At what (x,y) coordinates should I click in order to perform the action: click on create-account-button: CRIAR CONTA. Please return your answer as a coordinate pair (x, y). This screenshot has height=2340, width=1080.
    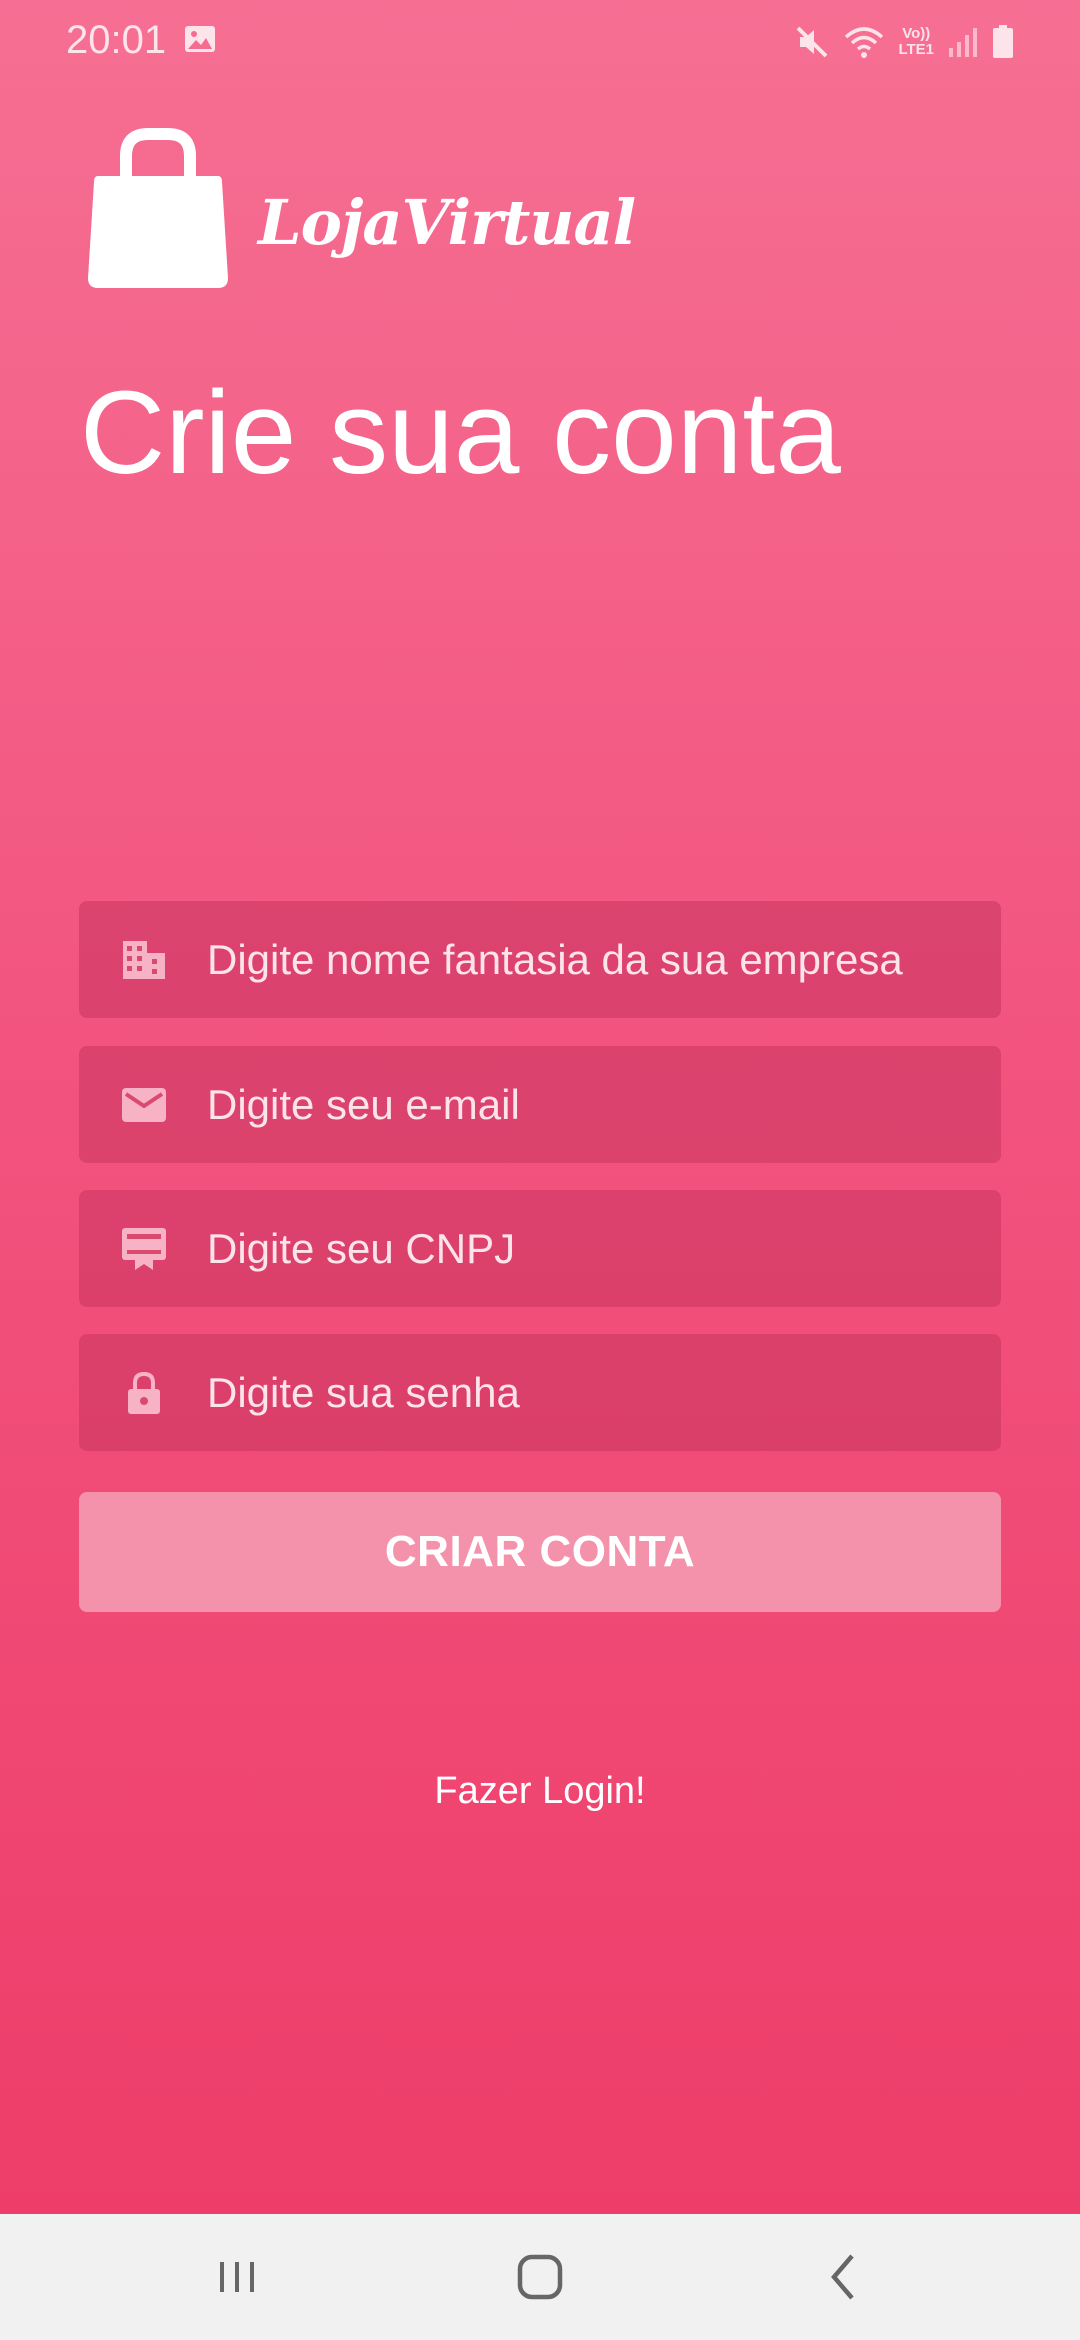
    Looking at the image, I should click on (540, 1552).